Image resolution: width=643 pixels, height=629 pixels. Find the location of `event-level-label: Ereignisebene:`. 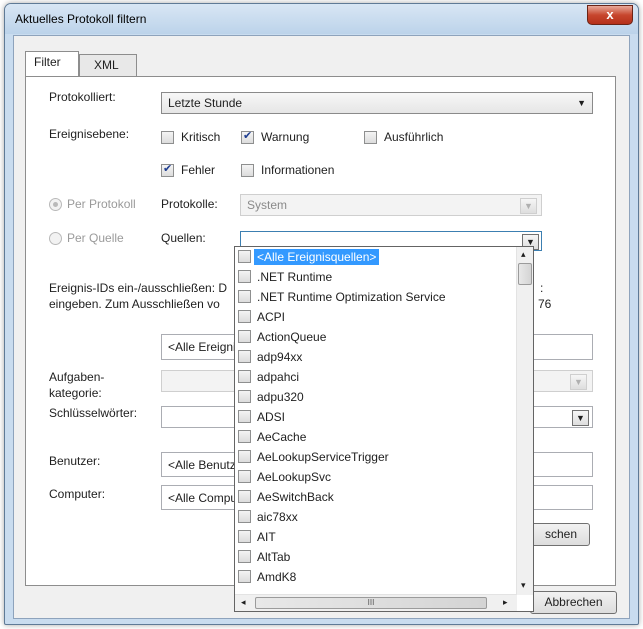

event-level-label: Ereignisebene: is located at coordinates (89, 134).